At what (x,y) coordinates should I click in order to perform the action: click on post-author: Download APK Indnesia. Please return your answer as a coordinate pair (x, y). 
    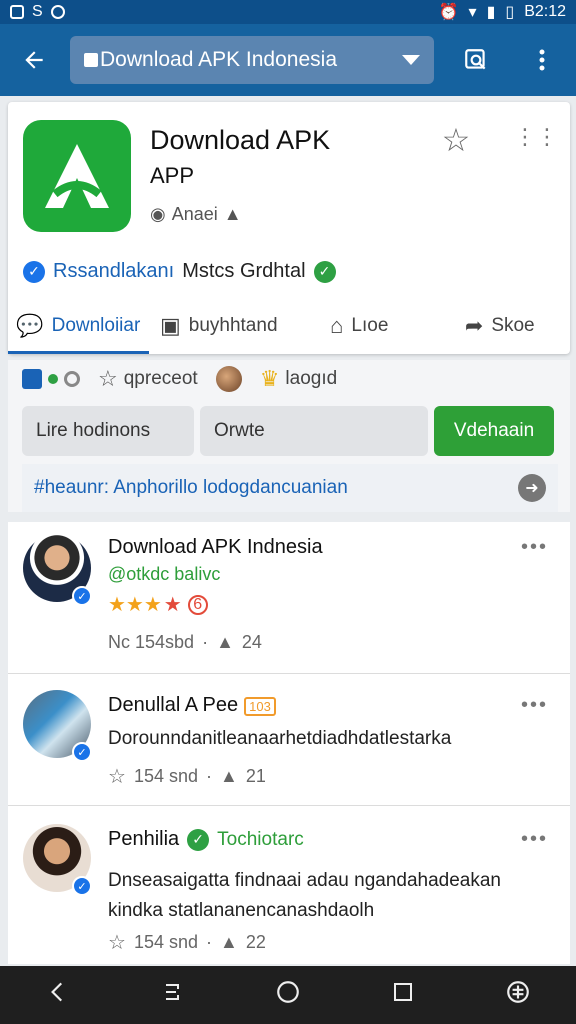
    Looking at the image, I should click on (215, 547).